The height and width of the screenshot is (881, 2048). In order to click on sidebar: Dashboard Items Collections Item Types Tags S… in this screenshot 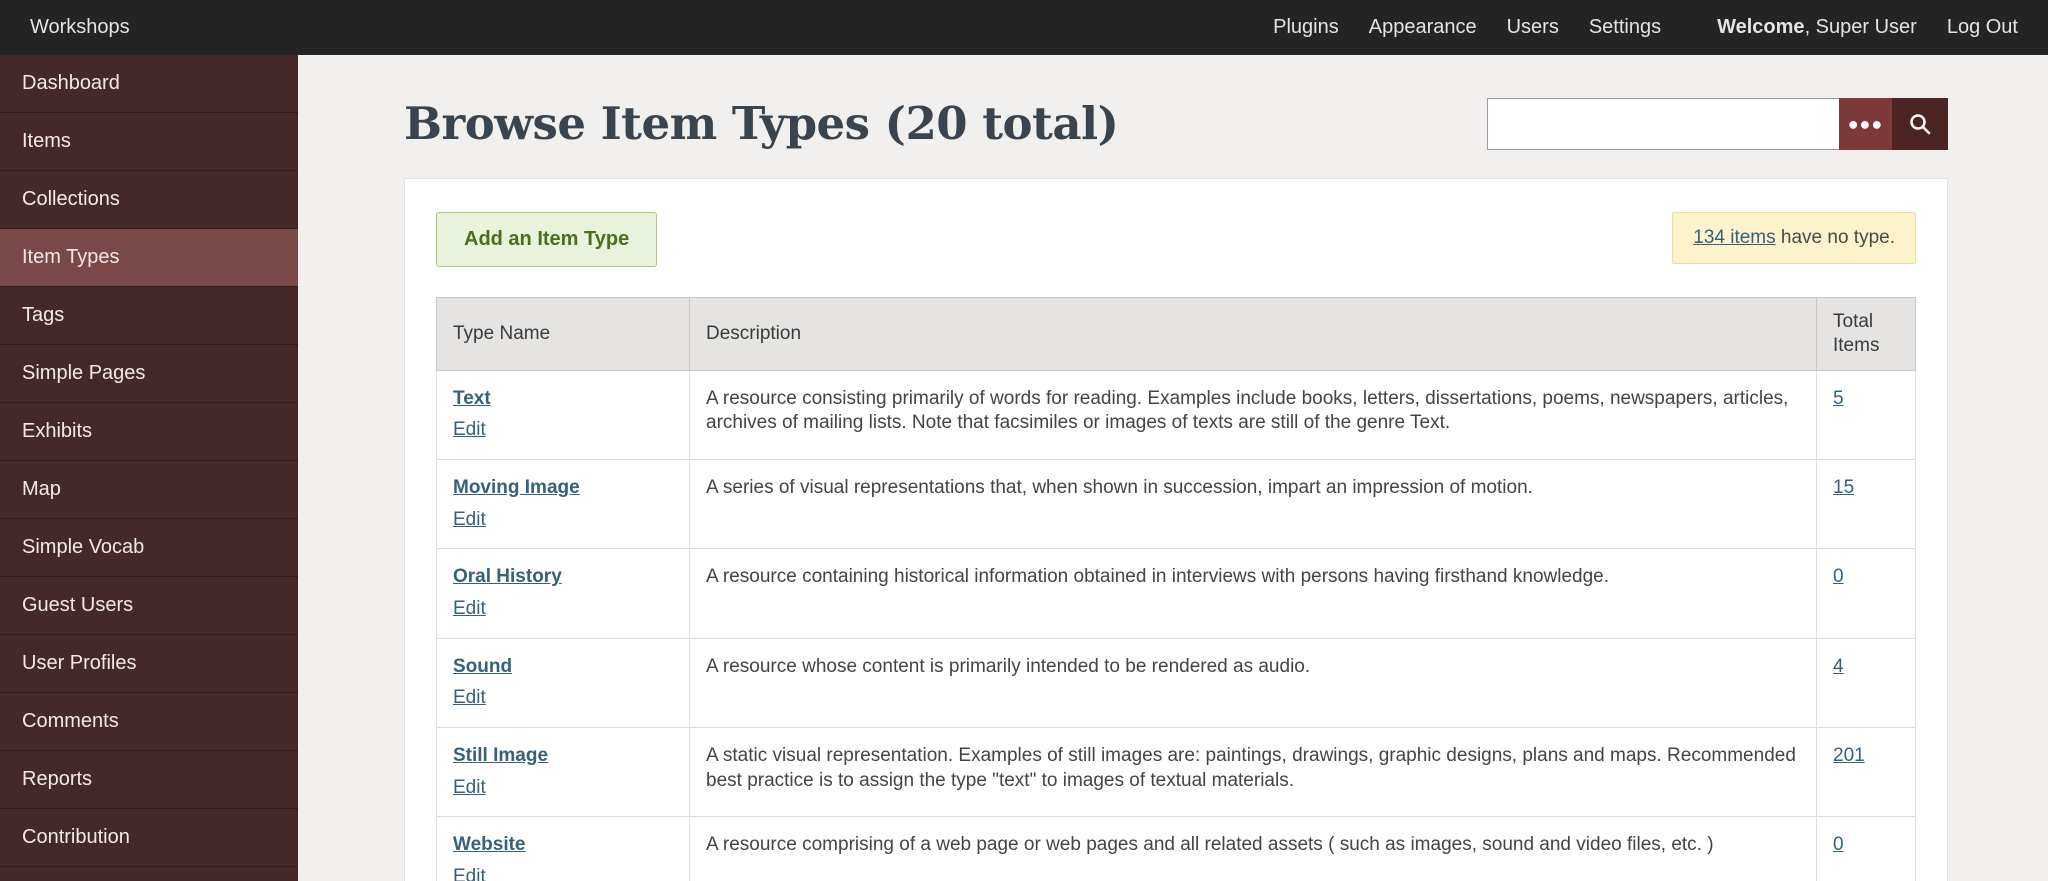, I will do `click(149, 468)`.